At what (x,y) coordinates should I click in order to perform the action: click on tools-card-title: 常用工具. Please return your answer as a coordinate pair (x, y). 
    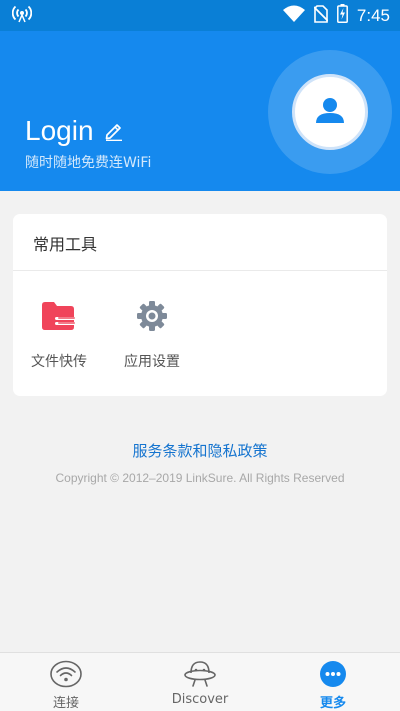
    Looking at the image, I should click on (65, 244).